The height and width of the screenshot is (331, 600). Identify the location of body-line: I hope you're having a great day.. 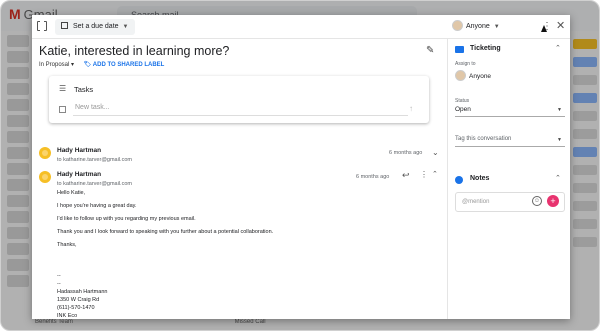
(97, 206).